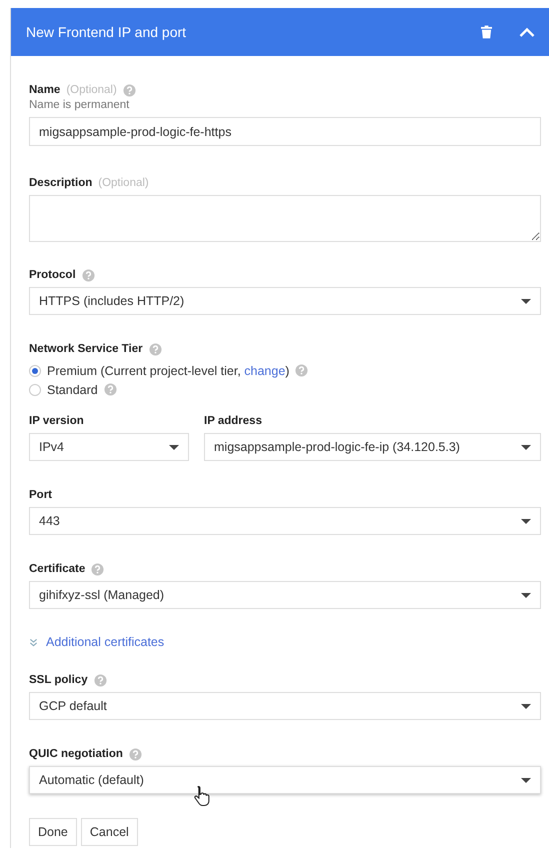  Describe the element at coordinates (372, 447) in the screenshot. I see `dropdown-select: migsappsample-prod-logic-fe-ip (34.120.5.3)` at that location.